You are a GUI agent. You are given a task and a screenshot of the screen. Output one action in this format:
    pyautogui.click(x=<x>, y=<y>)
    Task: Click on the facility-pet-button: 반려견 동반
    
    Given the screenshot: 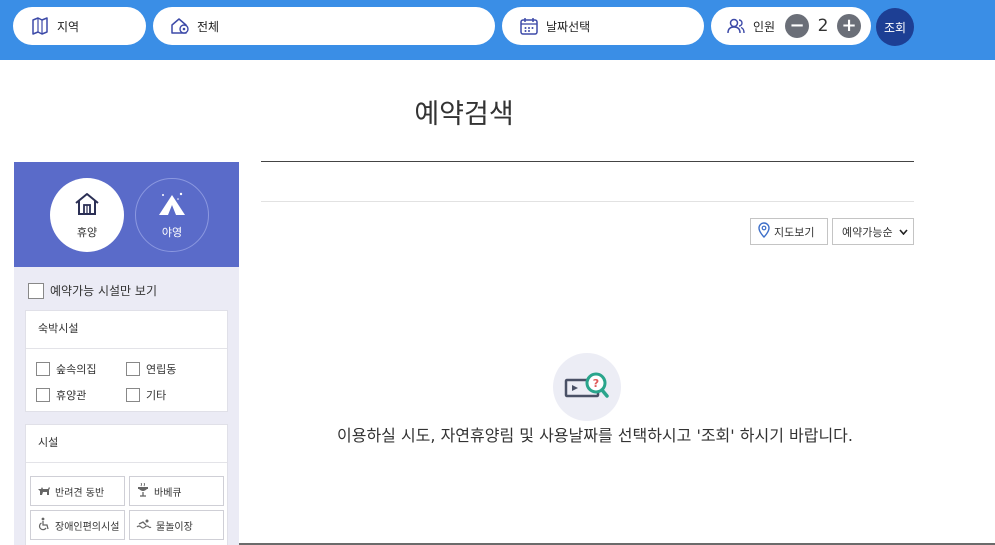 What is the action you would take?
    pyautogui.click(x=77, y=491)
    